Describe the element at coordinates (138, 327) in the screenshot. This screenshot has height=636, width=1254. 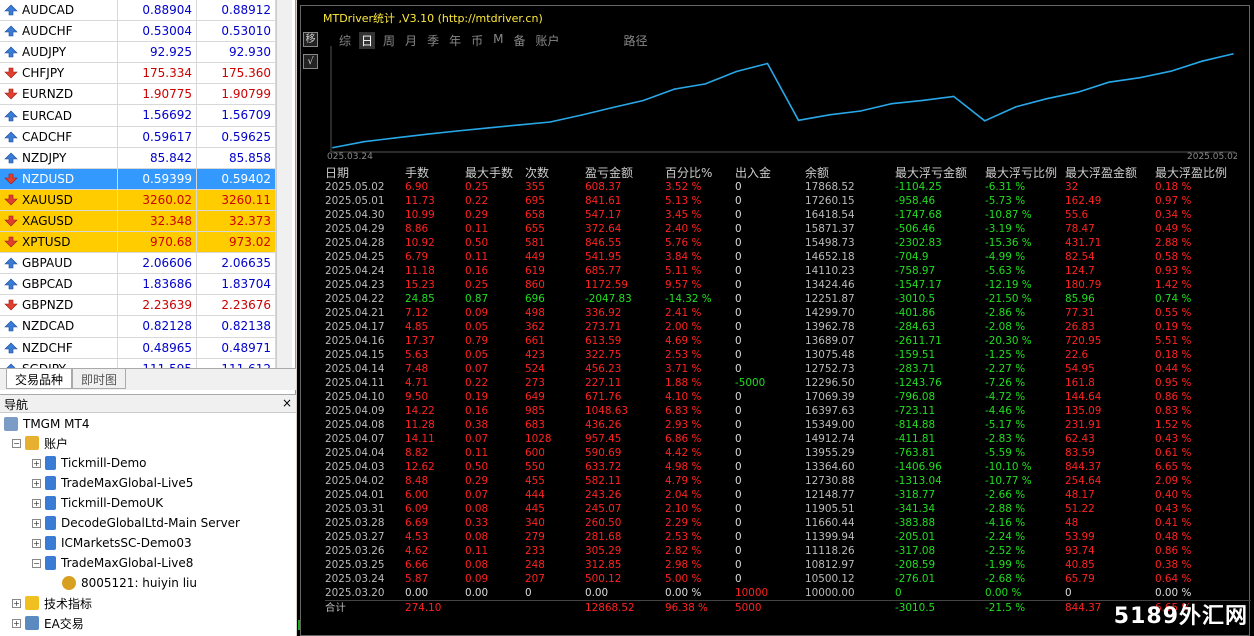
I see `market-row: NZDCAD 0.82128 0.82138` at that location.